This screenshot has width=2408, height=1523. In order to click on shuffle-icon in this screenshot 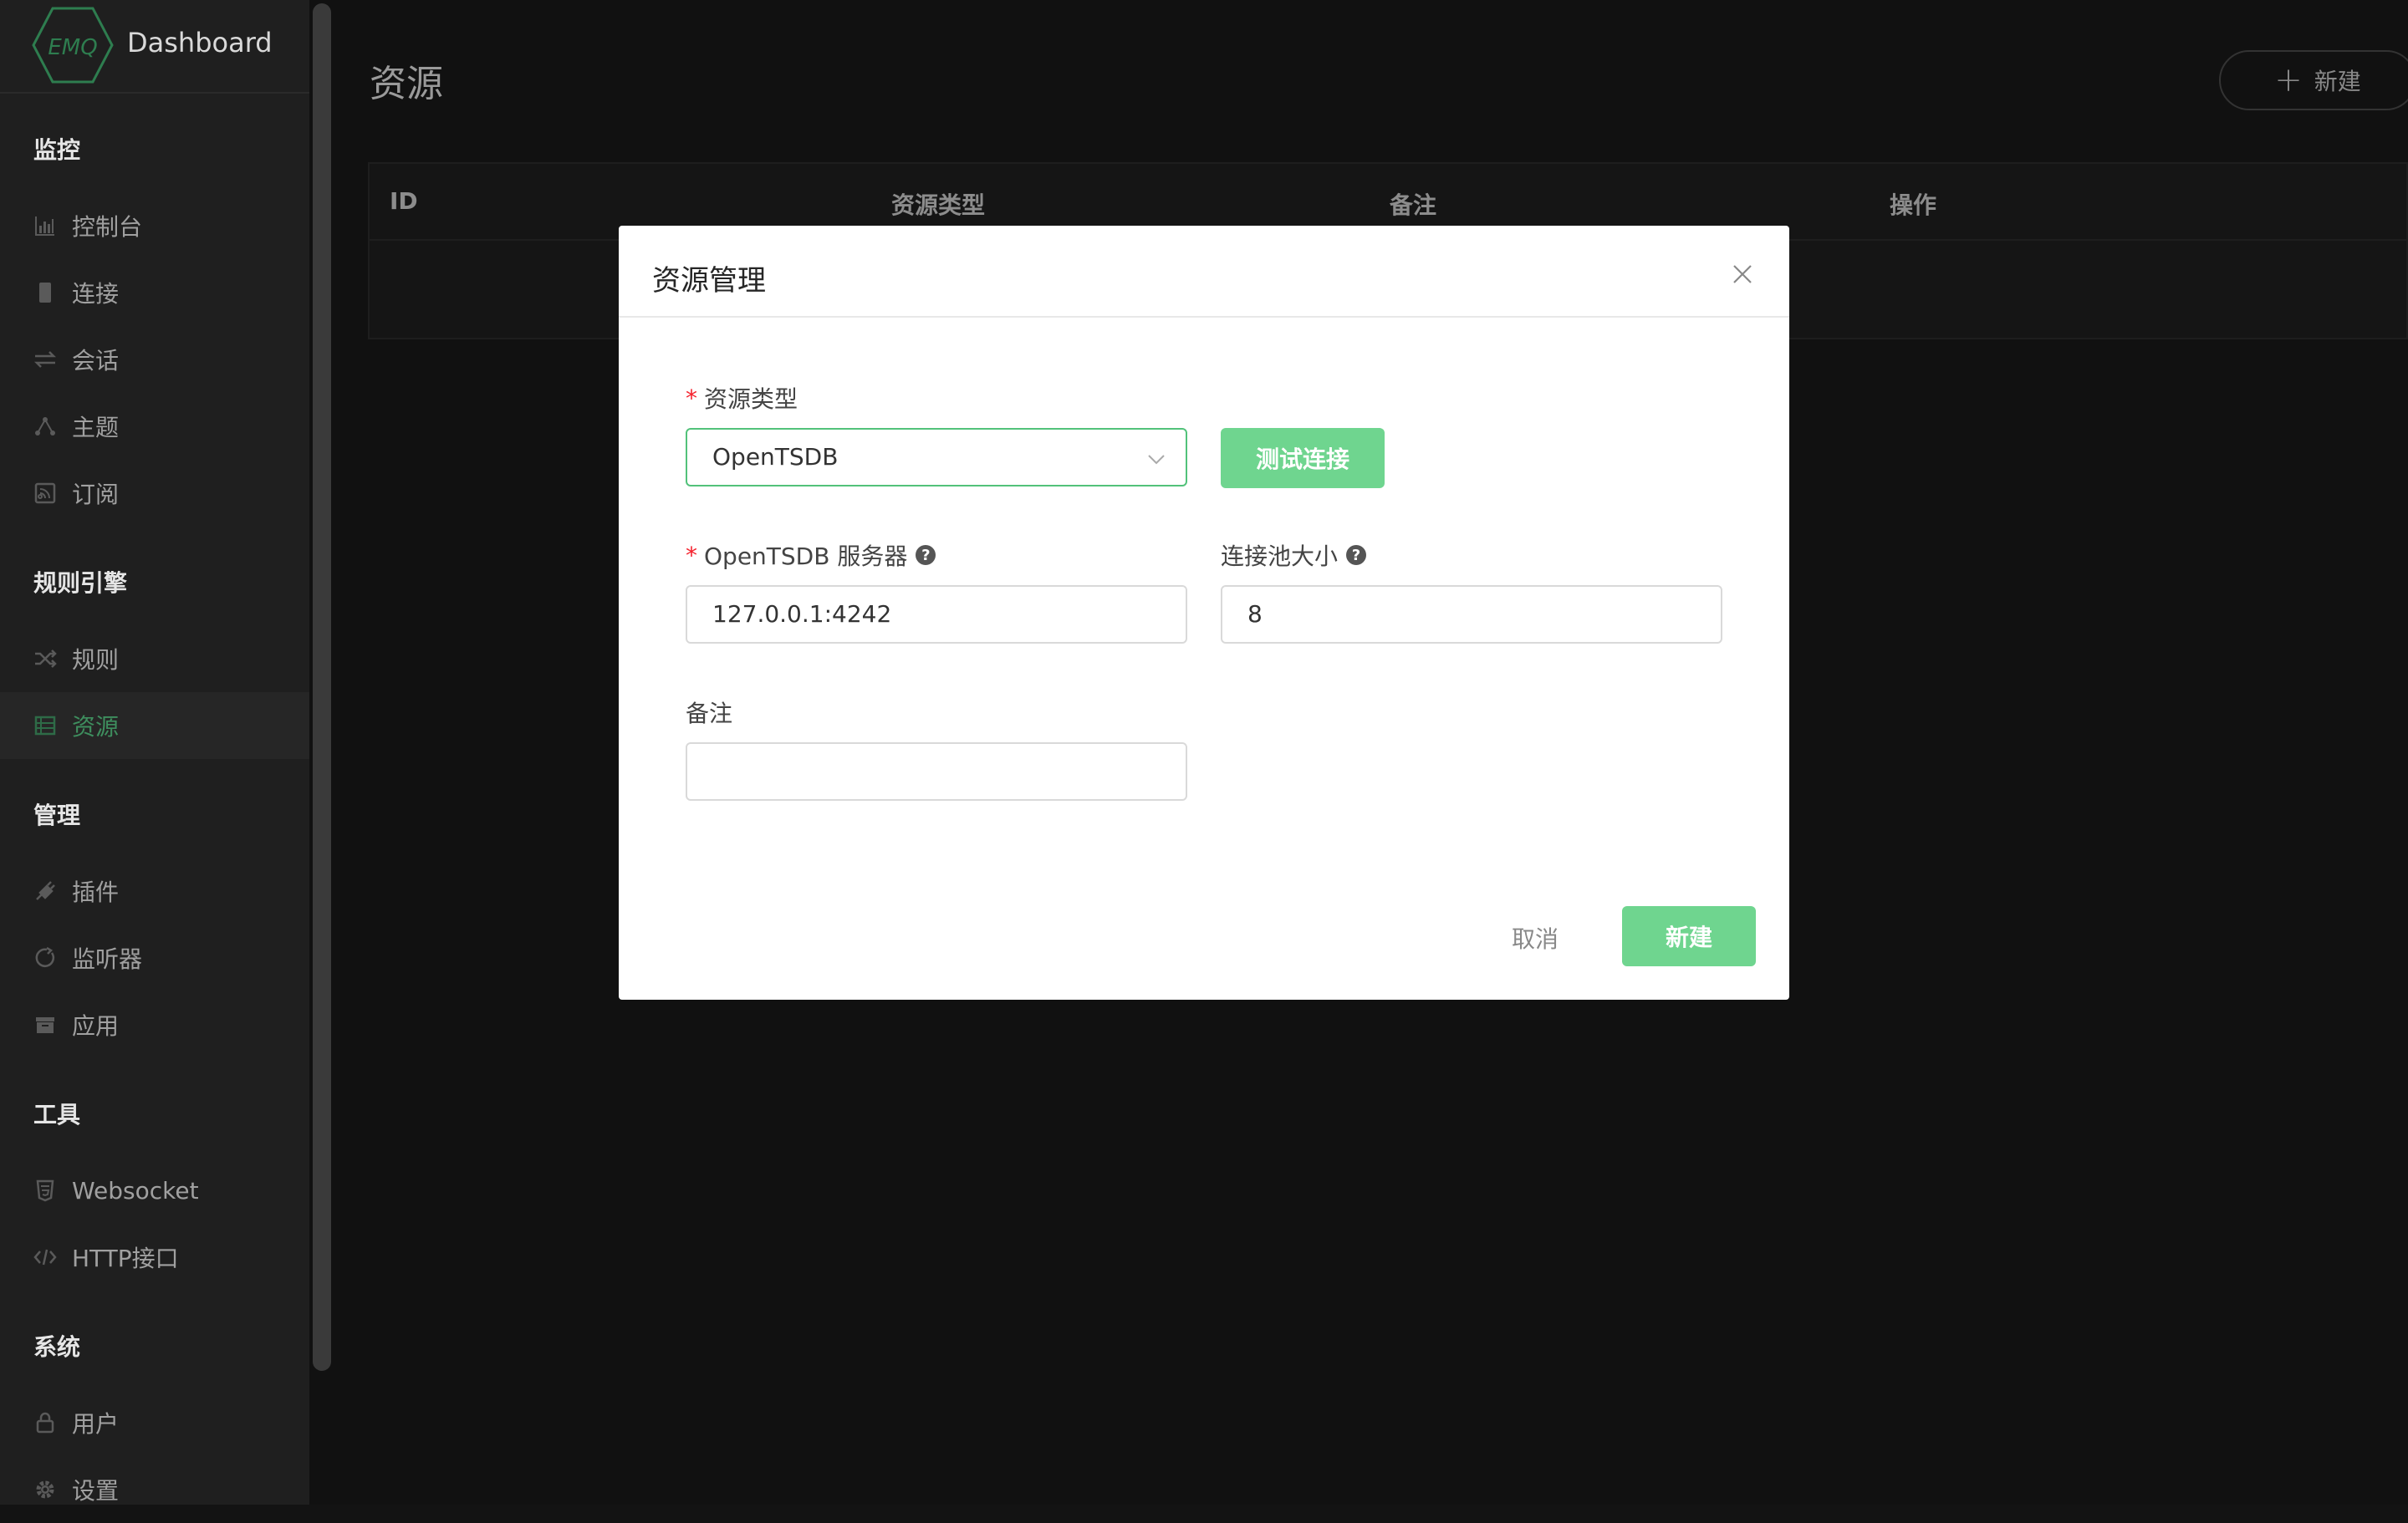, I will do `click(45, 659)`.